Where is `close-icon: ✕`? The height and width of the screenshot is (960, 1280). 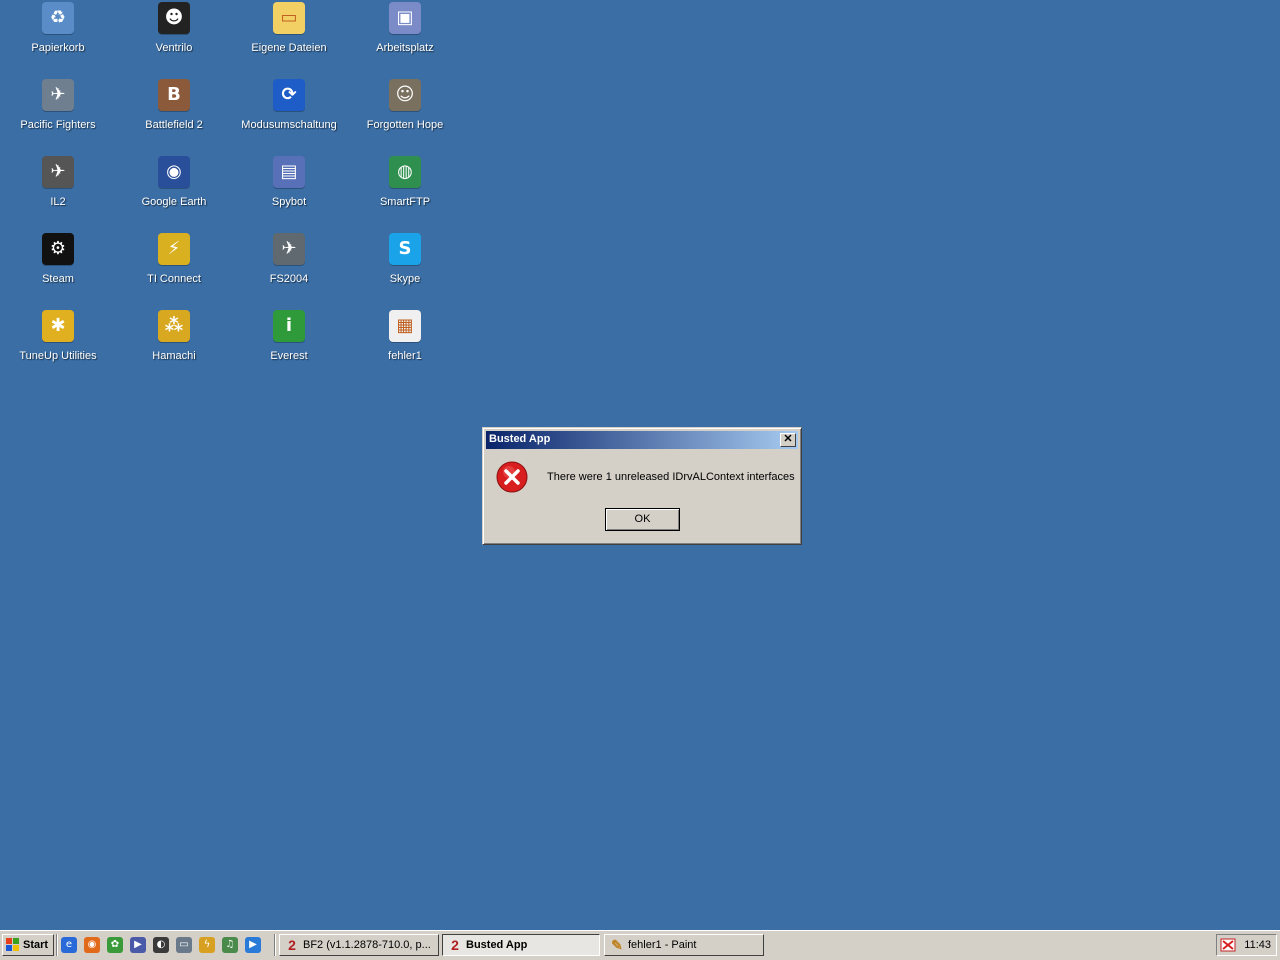
close-icon: ✕ is located at coordinates (788, 439).